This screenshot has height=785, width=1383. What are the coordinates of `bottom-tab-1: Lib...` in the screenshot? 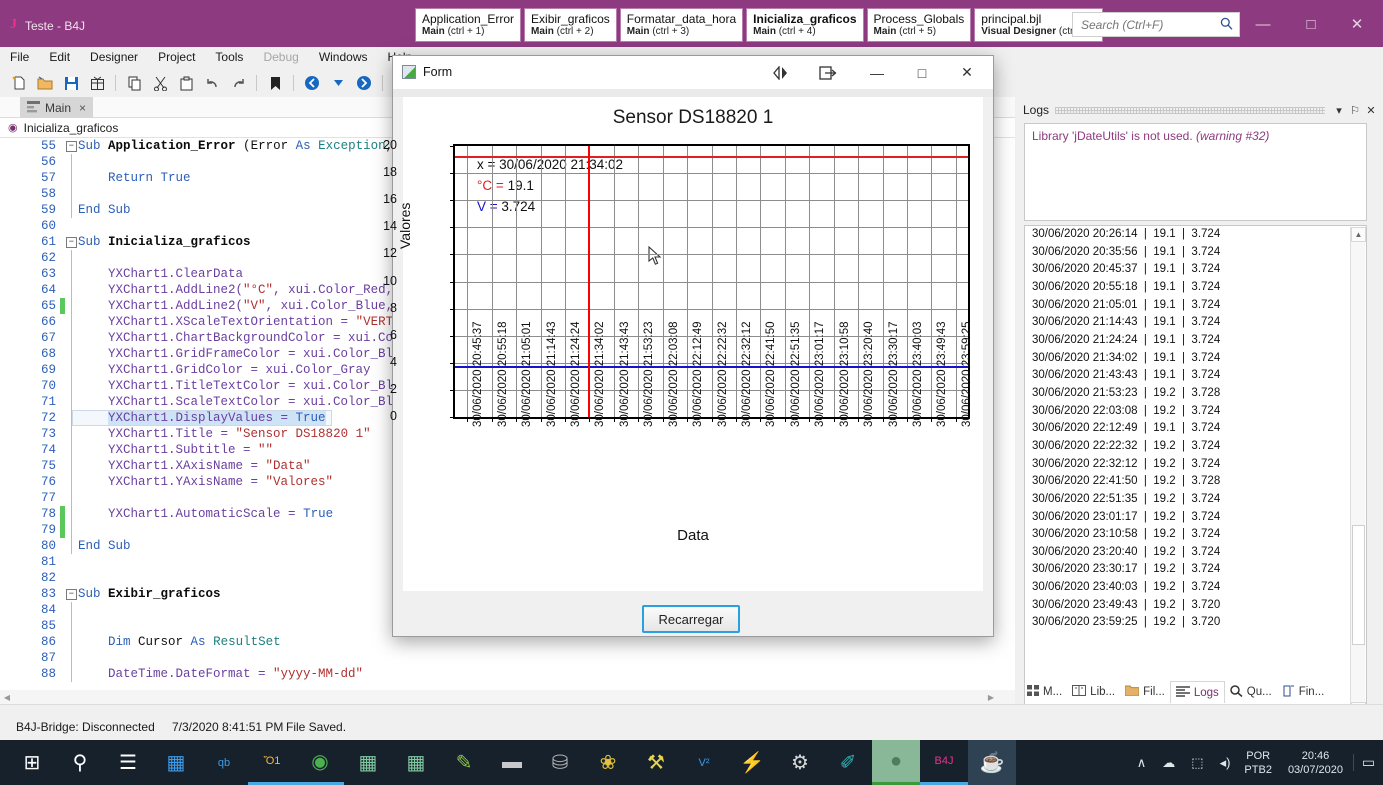 It's located at (1093, 692).